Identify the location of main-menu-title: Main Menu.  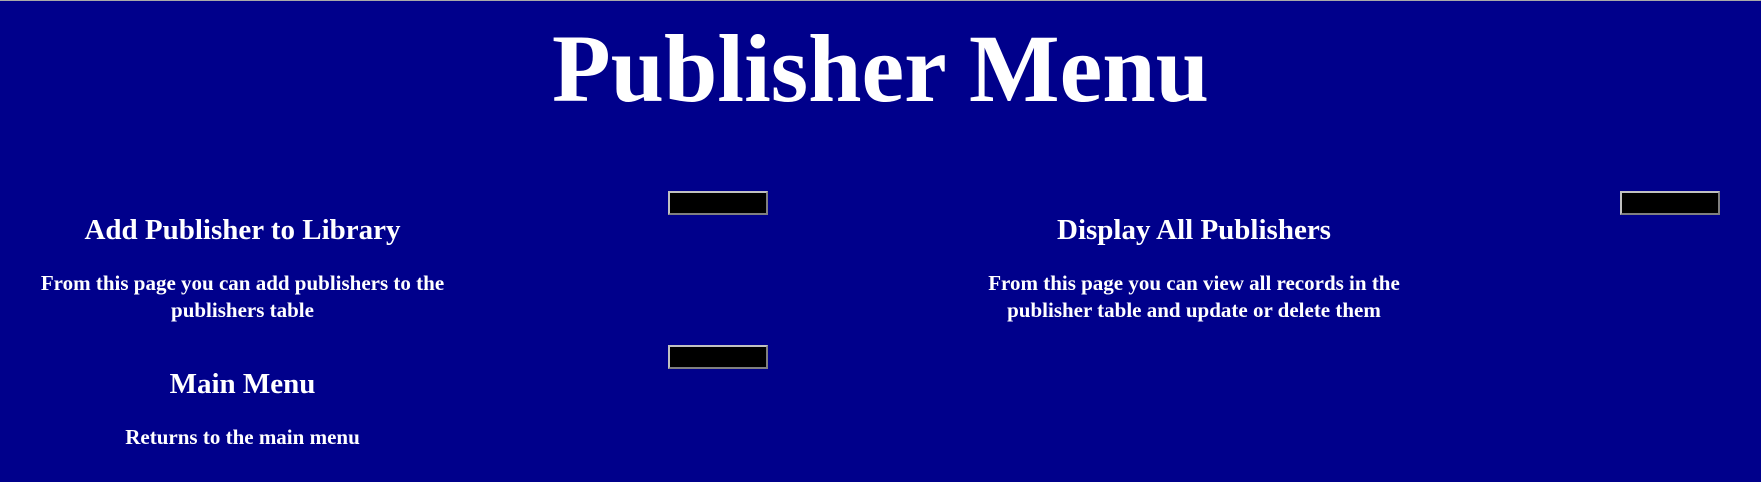
(242, 384).